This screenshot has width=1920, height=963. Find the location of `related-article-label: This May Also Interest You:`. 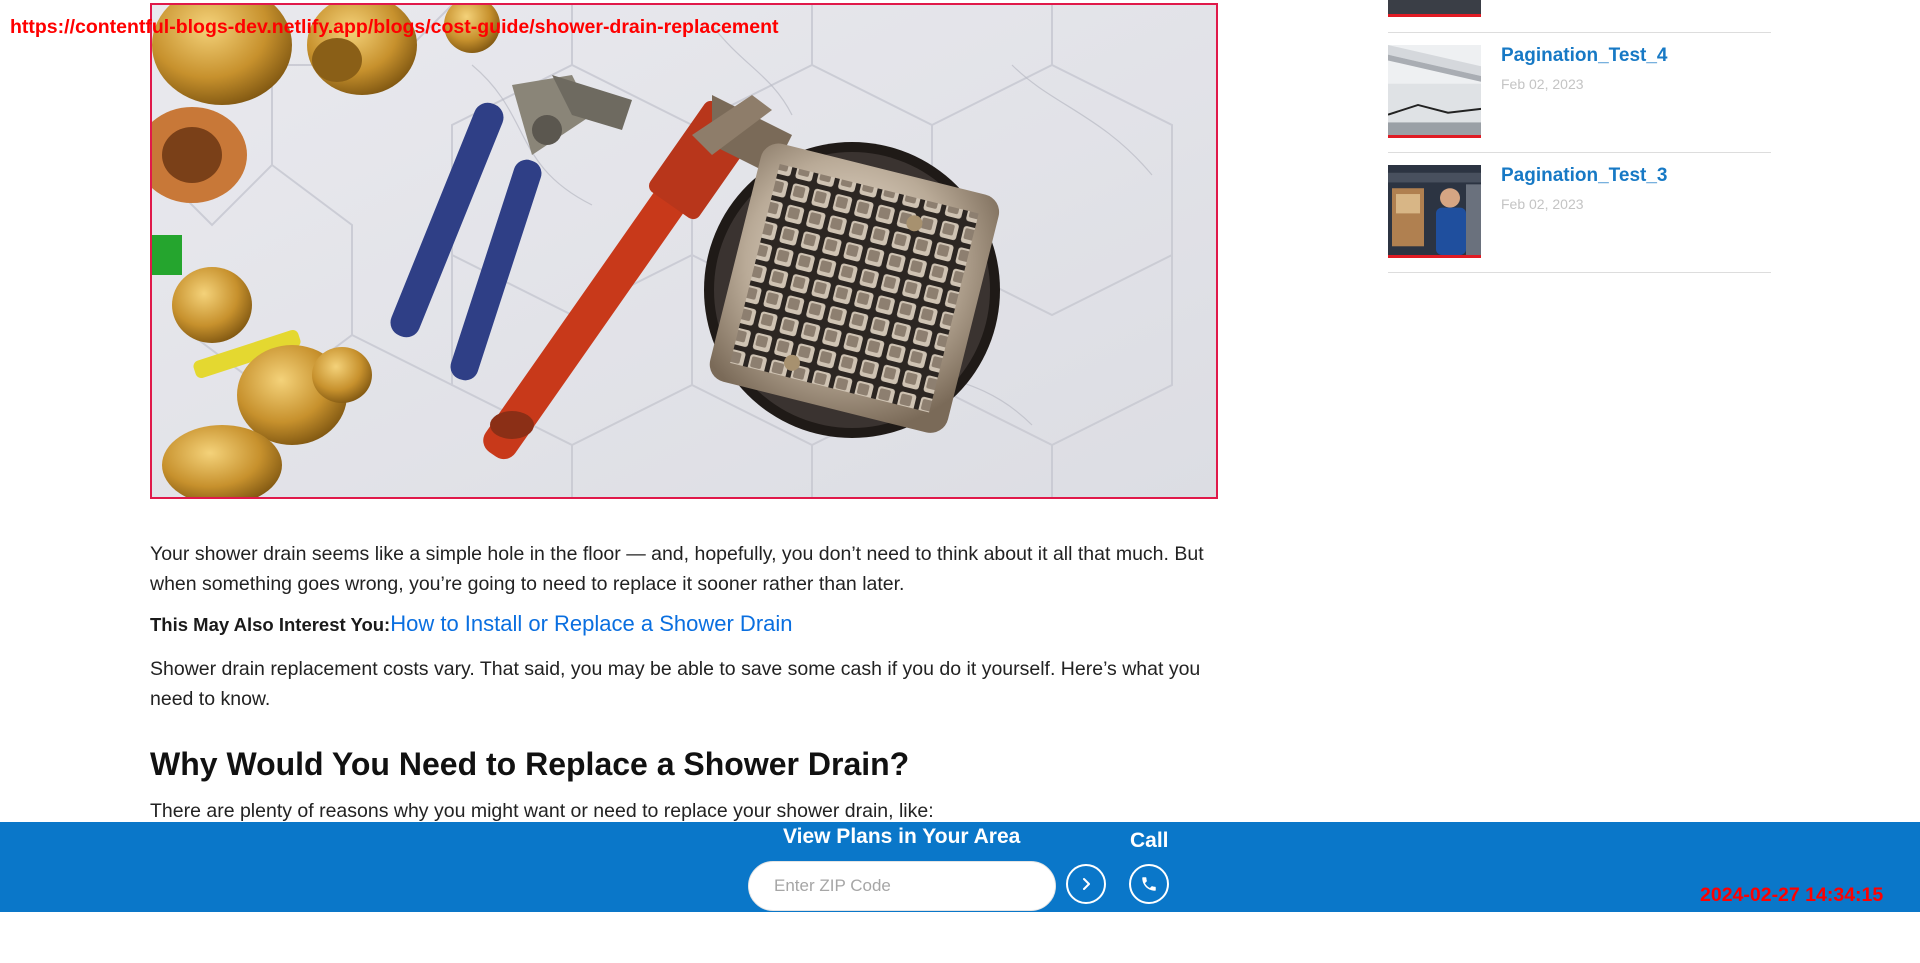

related-article-label: This May Also Interest You: is located at coordinates (270, 624).